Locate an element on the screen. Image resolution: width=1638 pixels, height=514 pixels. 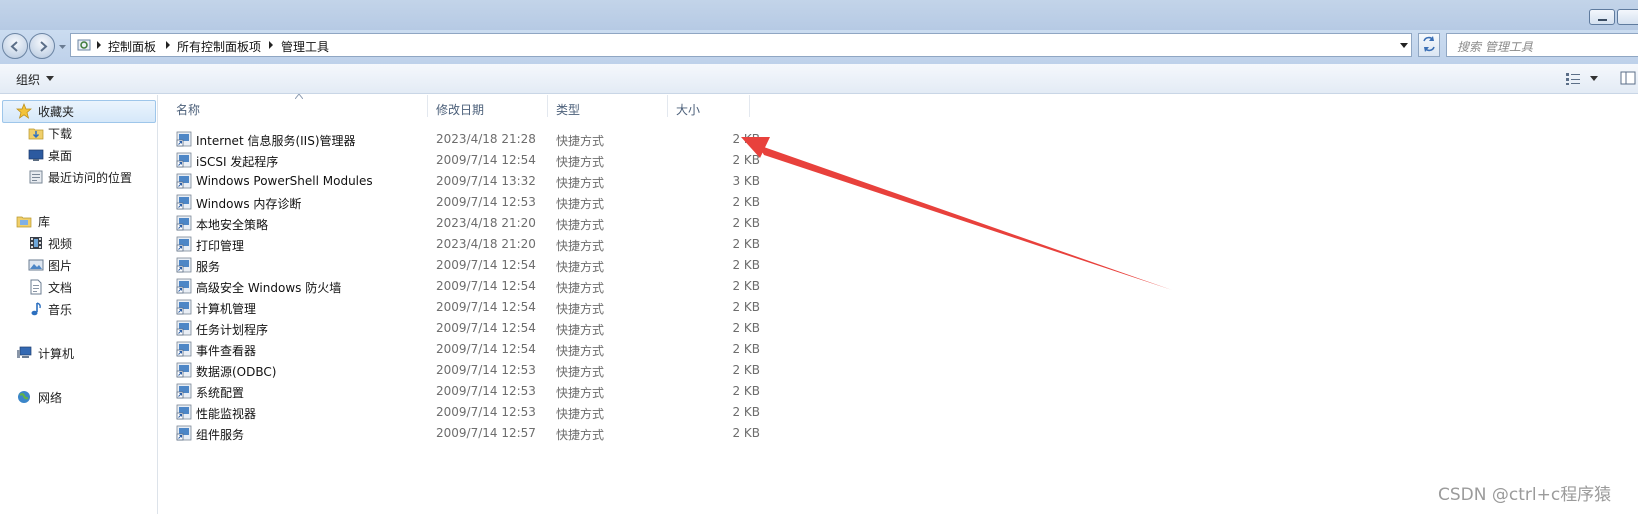
file-row: 本地安全策略 2023/4/18 21:20 快捷方式 2 KB is located at coordinates (460, 223).